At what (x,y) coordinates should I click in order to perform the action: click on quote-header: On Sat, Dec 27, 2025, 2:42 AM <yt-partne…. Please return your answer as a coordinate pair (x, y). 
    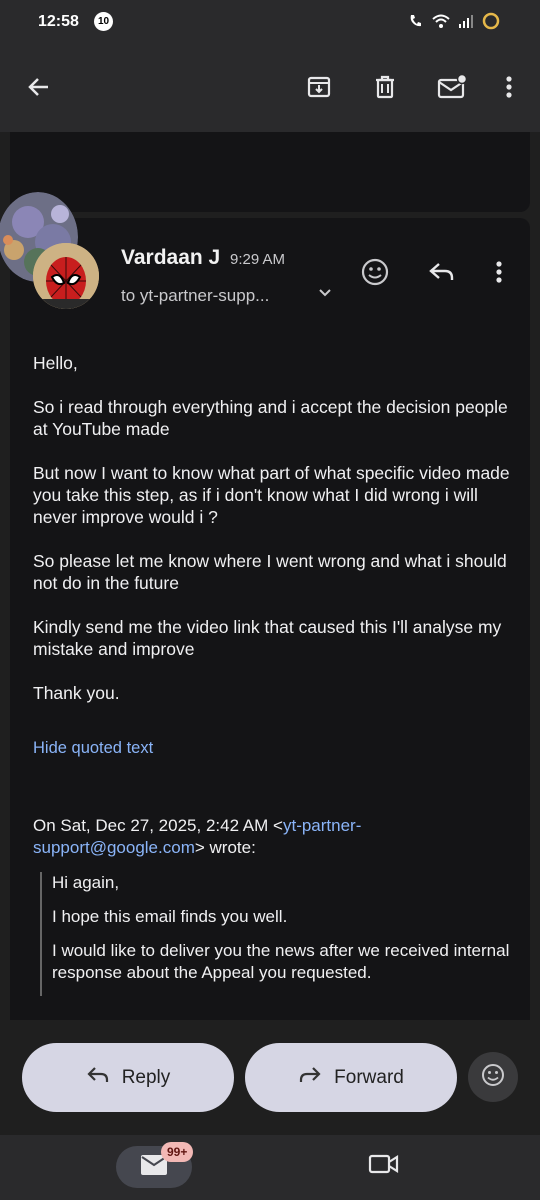
    Looking at the image, I should click on (268, 837).